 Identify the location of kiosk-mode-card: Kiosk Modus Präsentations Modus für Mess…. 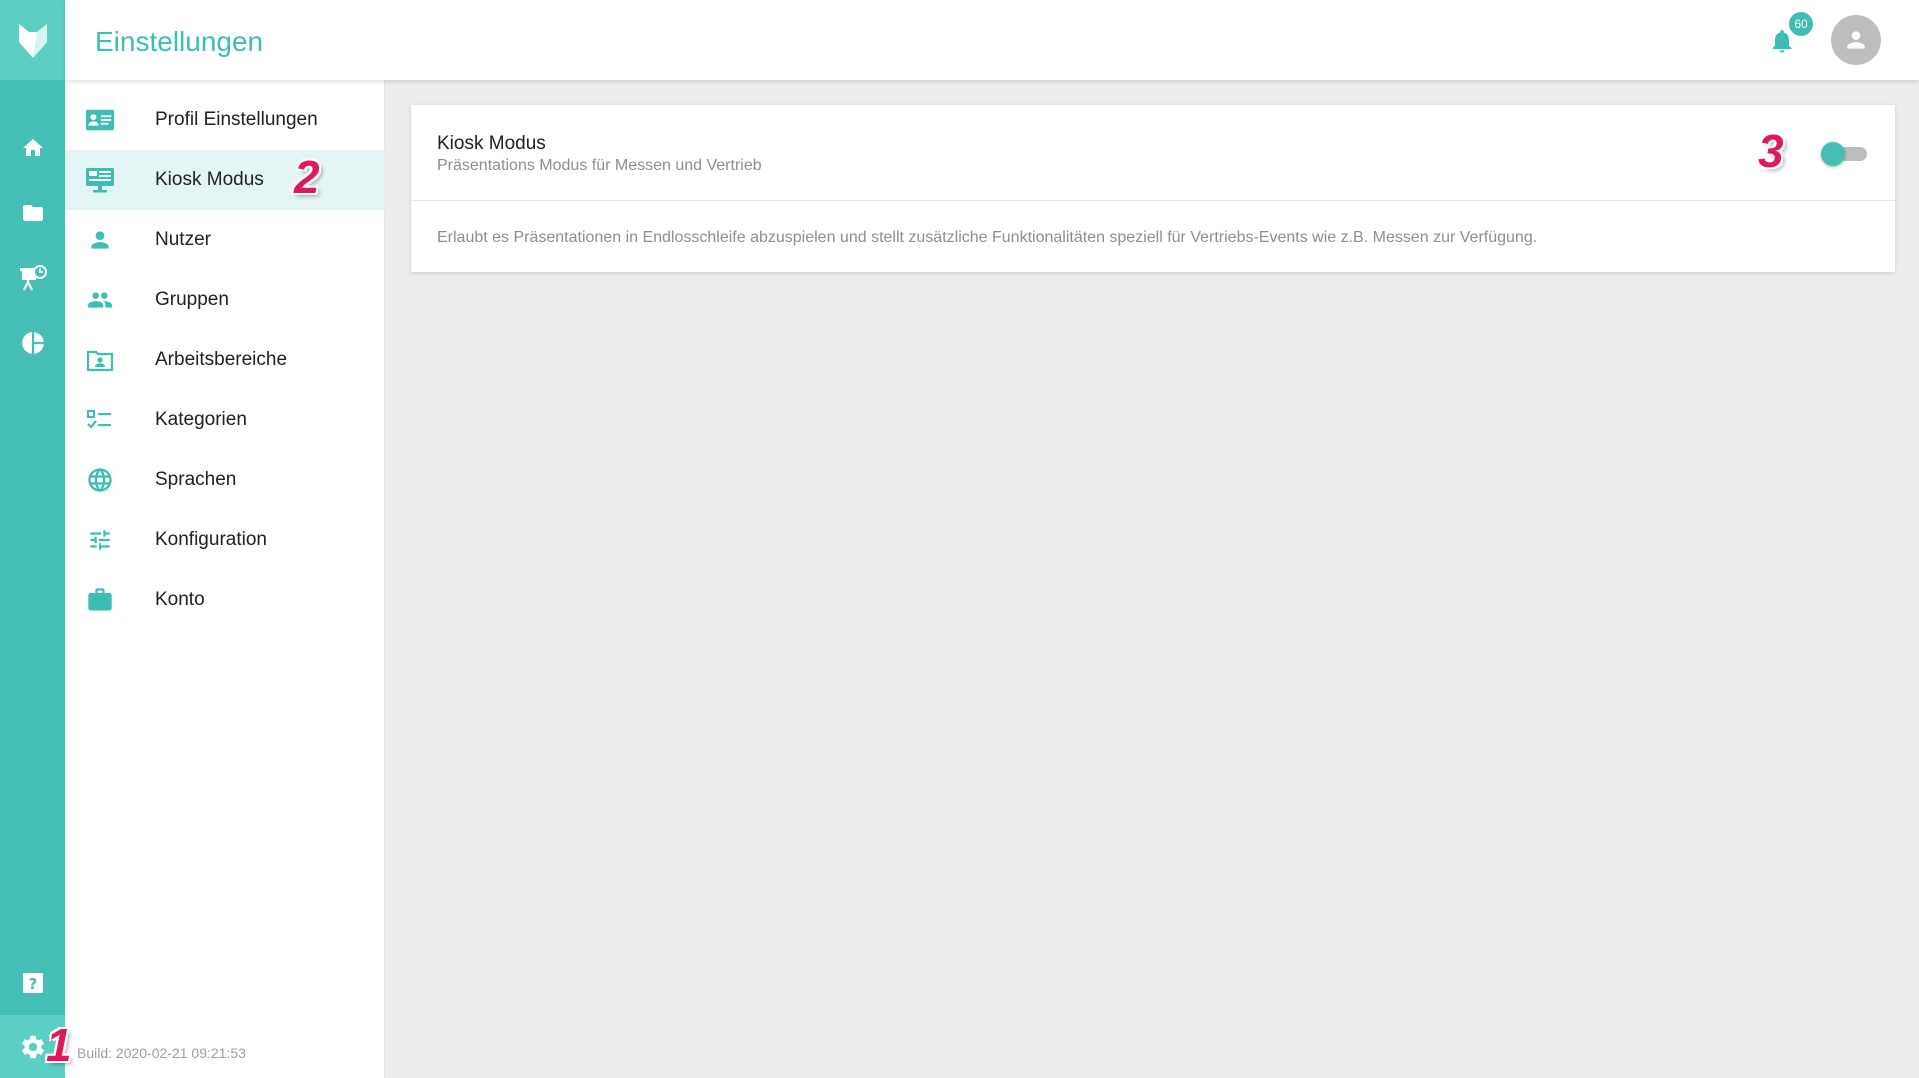
(1153, 188).